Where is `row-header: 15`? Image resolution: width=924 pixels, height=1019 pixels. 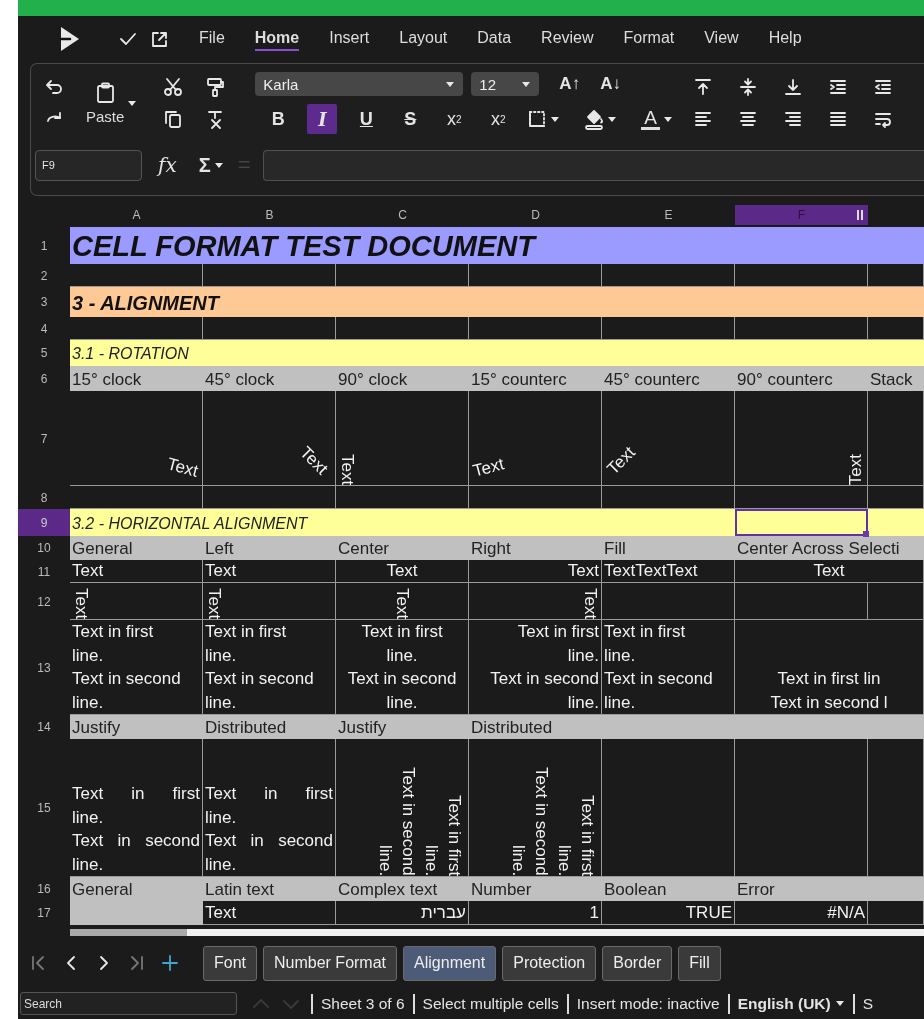
row-header: 15 is located at coordinates (44, 808).